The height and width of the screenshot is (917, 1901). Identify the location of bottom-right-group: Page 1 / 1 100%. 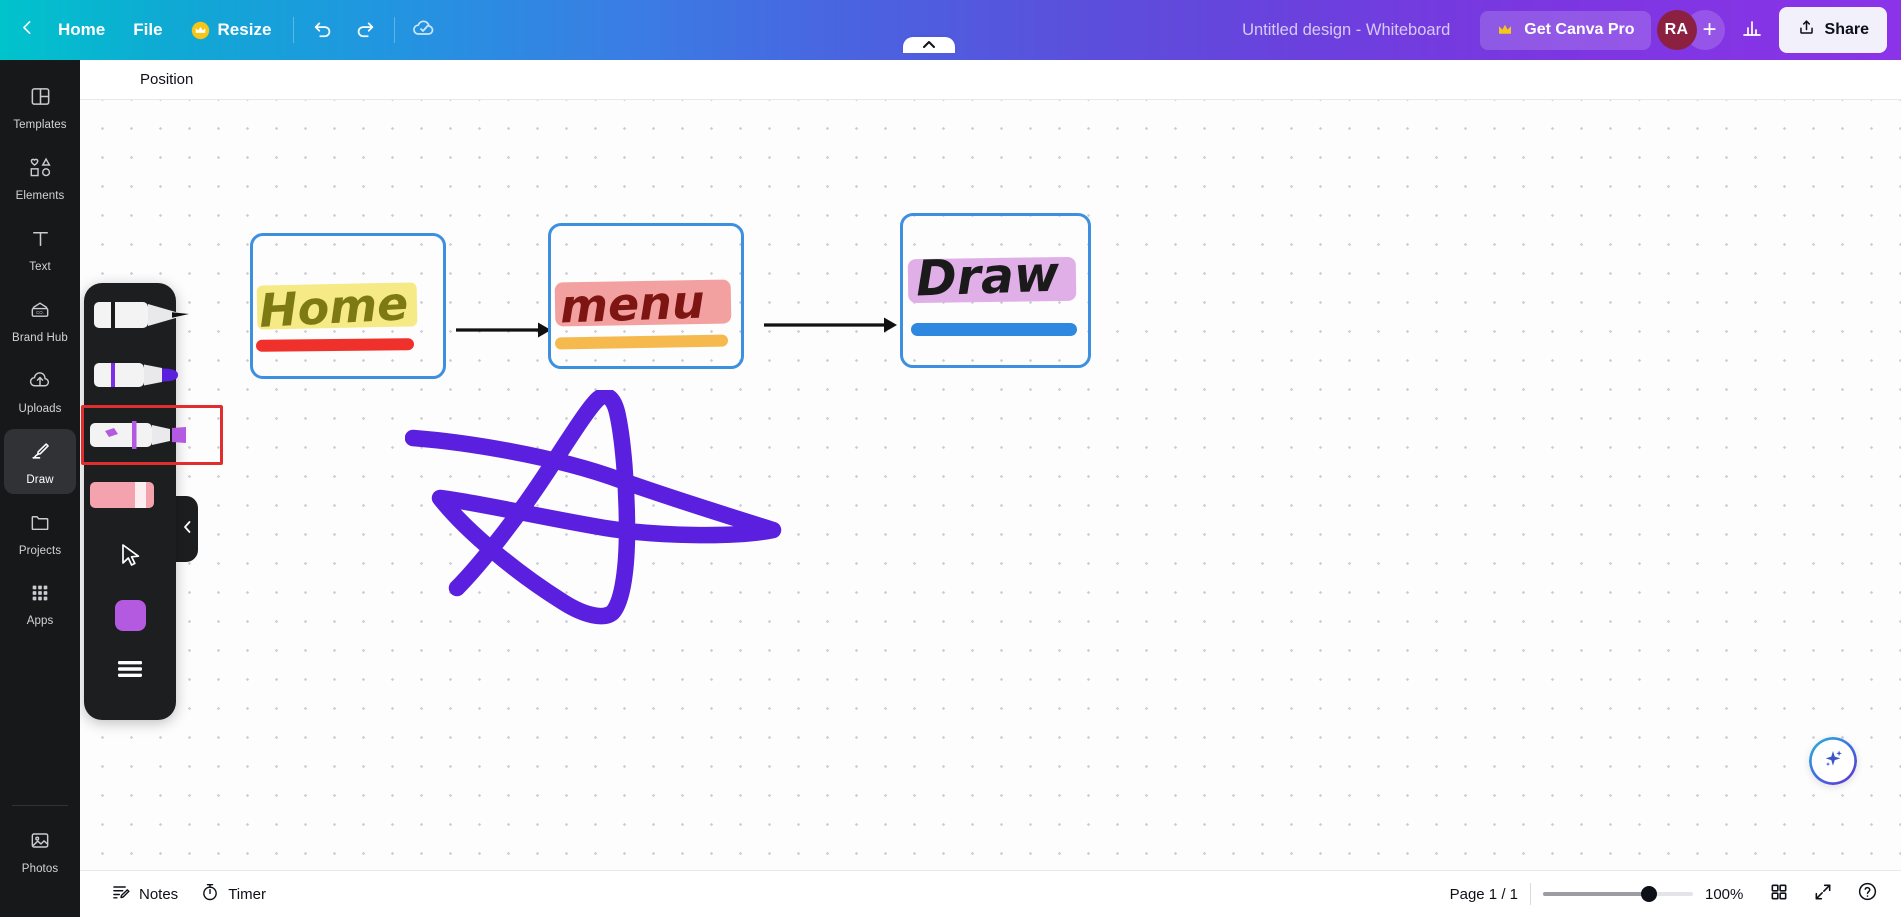
(1666, 894).